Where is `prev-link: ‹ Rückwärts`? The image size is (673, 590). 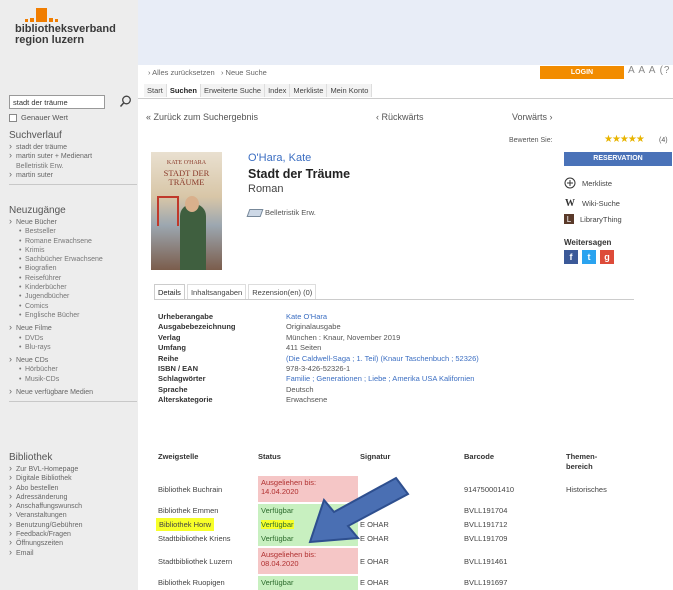 prev-link: ‹ Rückwärts is located at coordinates (400, 117).